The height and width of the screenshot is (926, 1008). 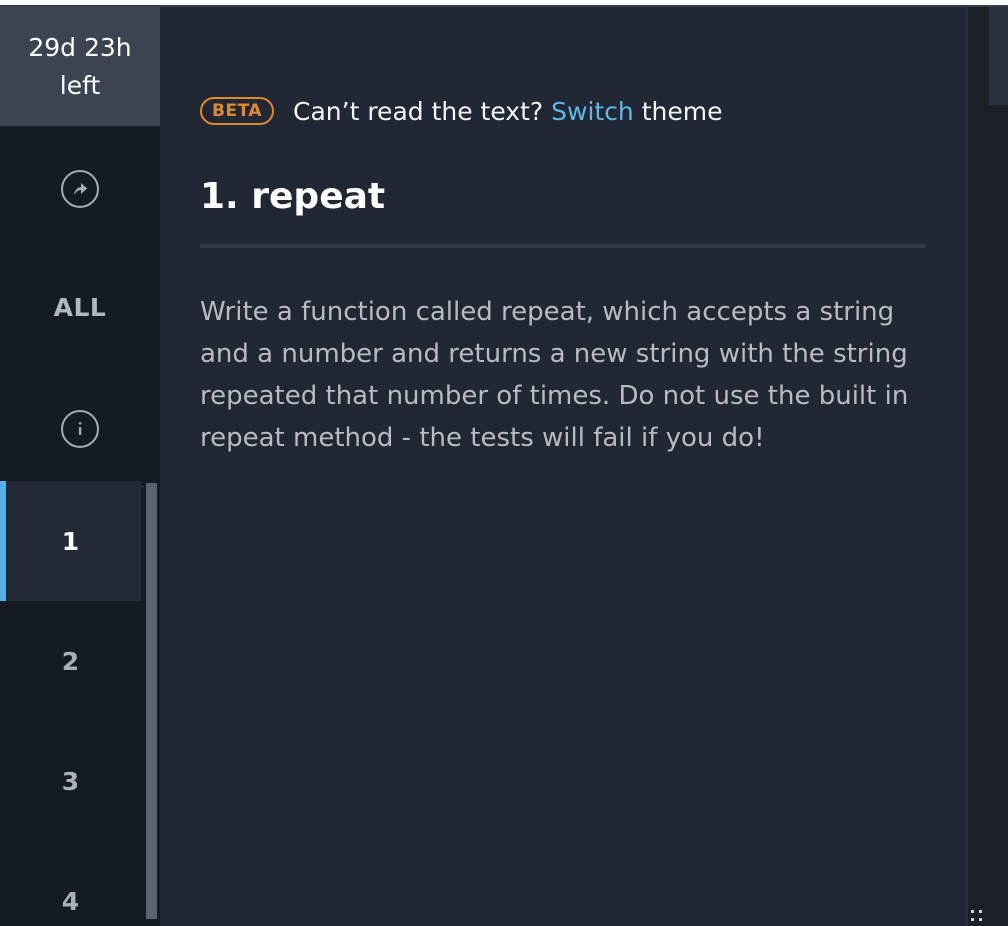 I want to click on problem-item-1: 1, so click(x=70, y=541).